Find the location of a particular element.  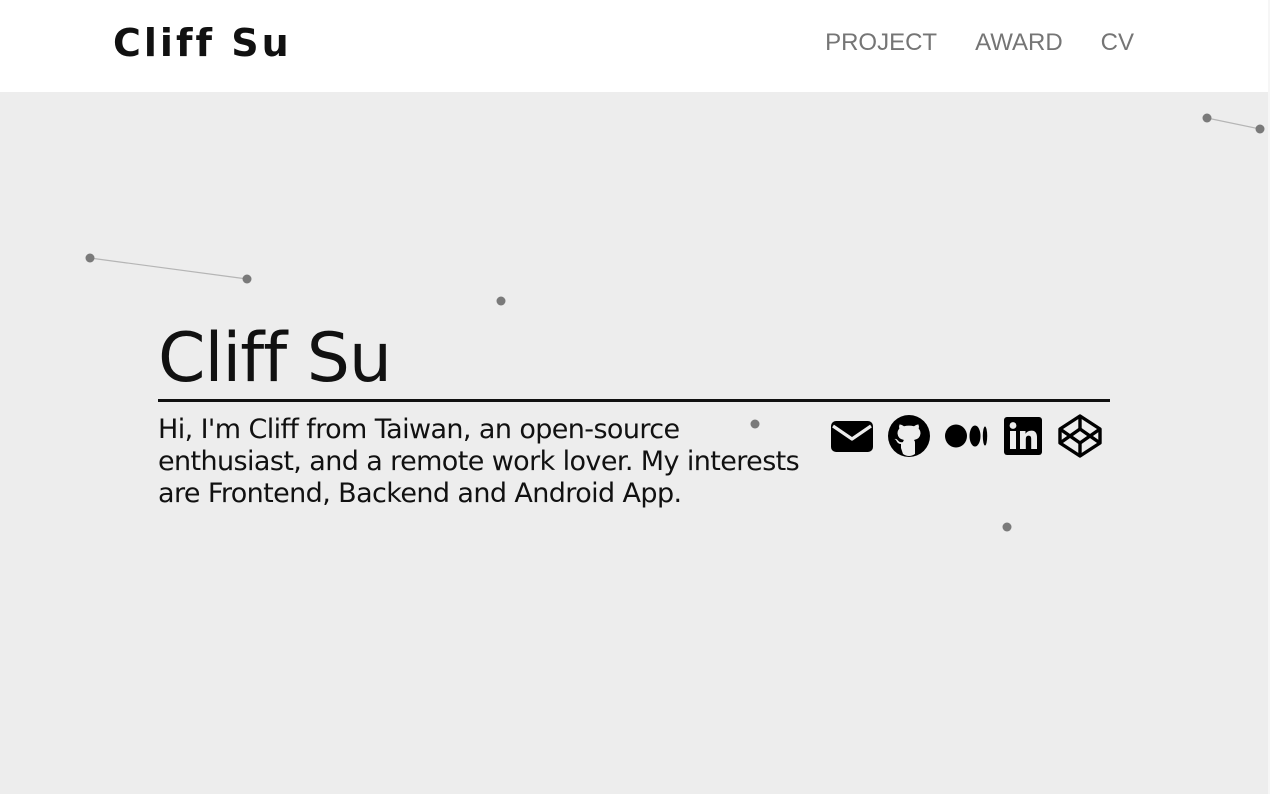

medium-icon is located at coordinates (966, 436).